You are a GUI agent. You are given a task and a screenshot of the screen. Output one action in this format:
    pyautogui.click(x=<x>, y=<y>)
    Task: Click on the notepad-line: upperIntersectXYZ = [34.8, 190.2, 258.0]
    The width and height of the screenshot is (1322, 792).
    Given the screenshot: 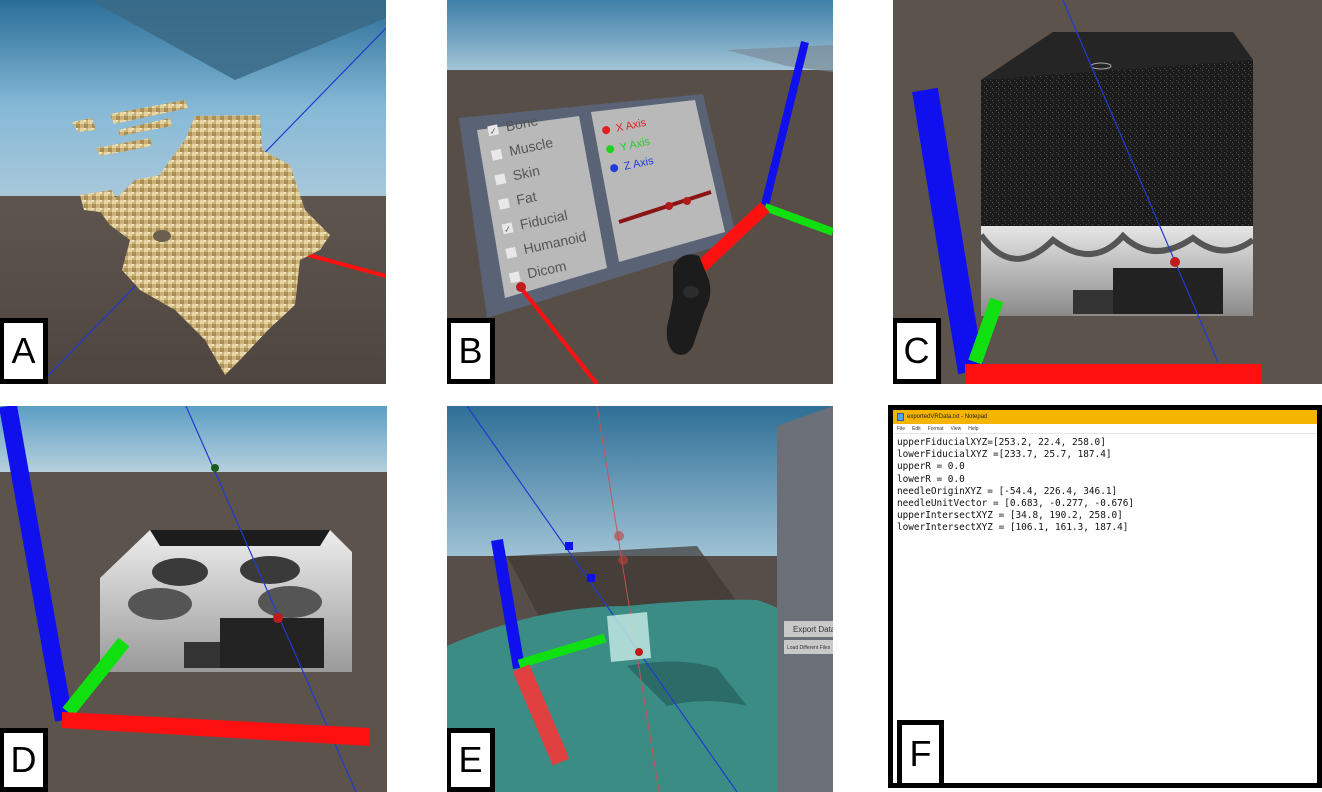 What is the action you would take?
    pyautogui.click(x=1010, y=516)
    